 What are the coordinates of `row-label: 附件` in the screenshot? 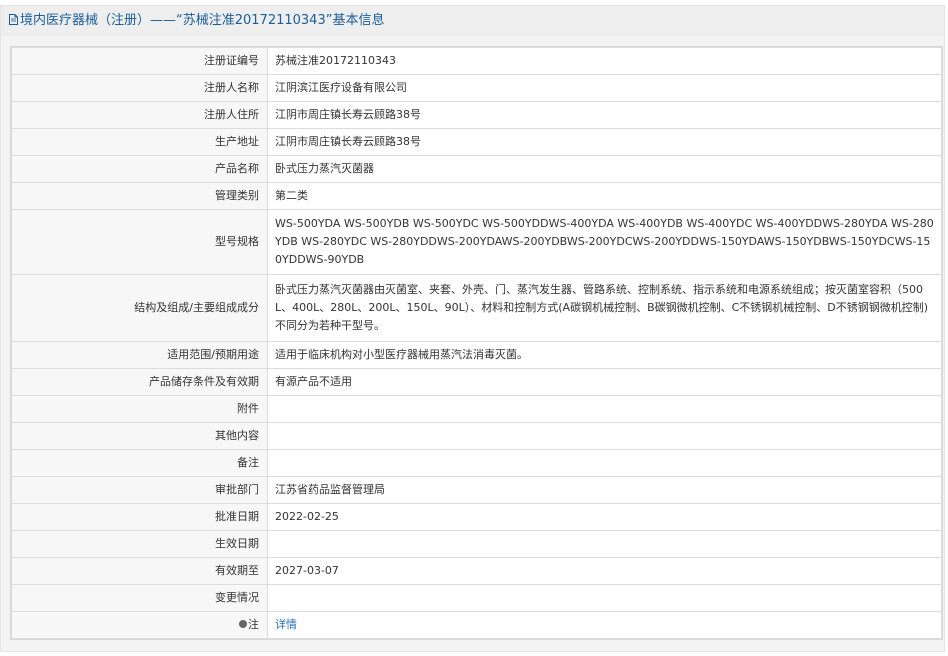 It's located at (139, 409).